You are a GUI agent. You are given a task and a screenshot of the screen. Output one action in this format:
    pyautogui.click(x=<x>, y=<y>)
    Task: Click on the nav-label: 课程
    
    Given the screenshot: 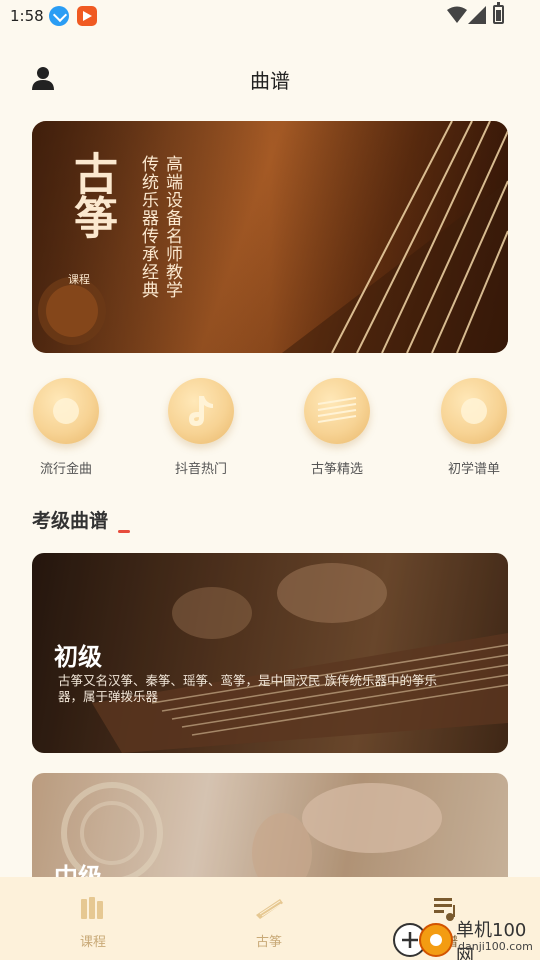 What is the action you would take?
    pyautogui.click(x=92, y=942)
    